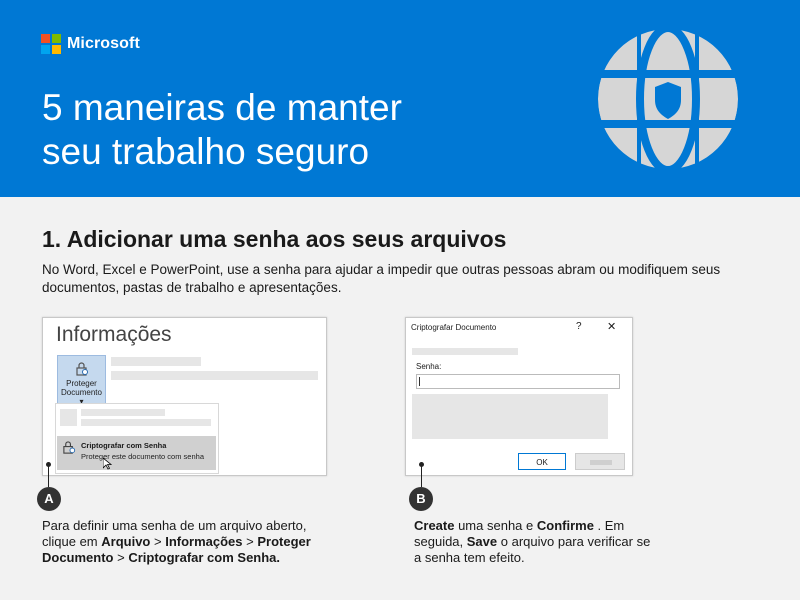  I want to click on placeholder-block, so click(510, 416).